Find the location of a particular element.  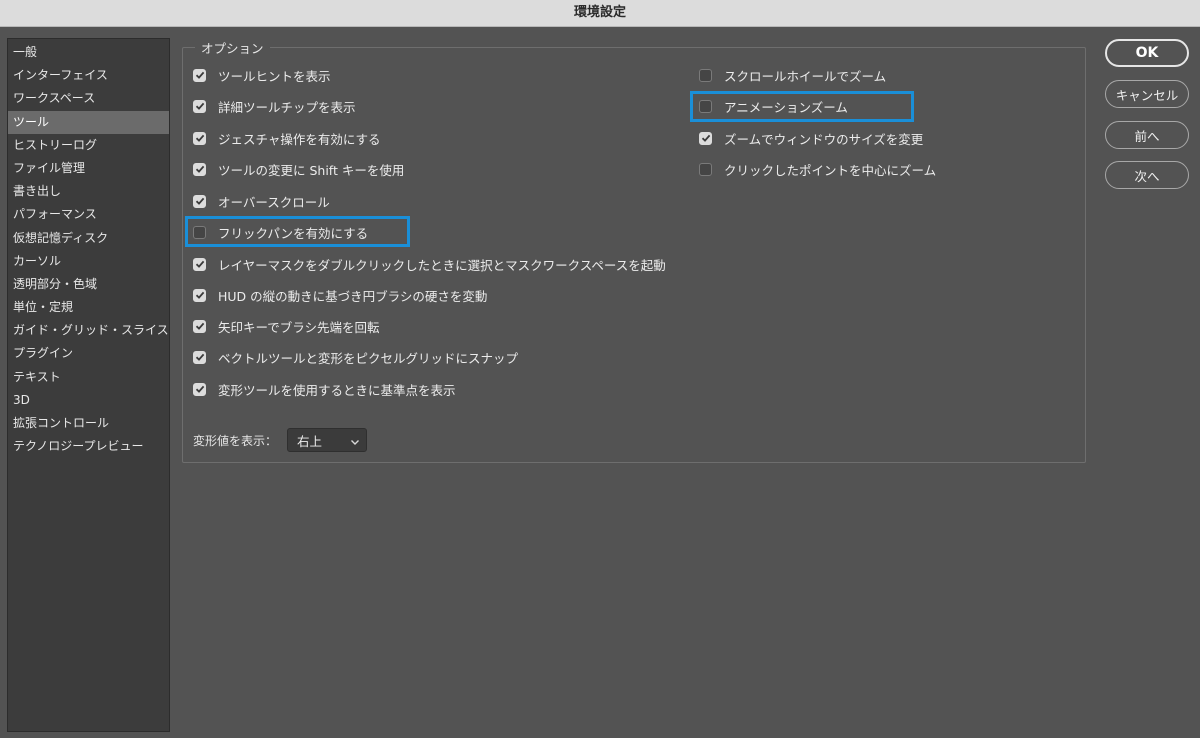

transform-values-row: 変形値を表示： 右上 is located at coordinates (280, 440).